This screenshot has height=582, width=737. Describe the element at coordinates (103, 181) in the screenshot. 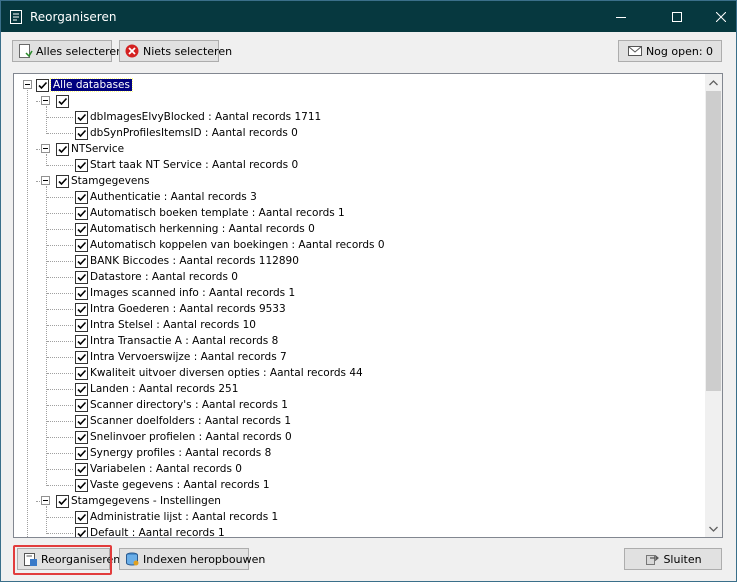

I see `tree-group: Stamgegevens` at that location.